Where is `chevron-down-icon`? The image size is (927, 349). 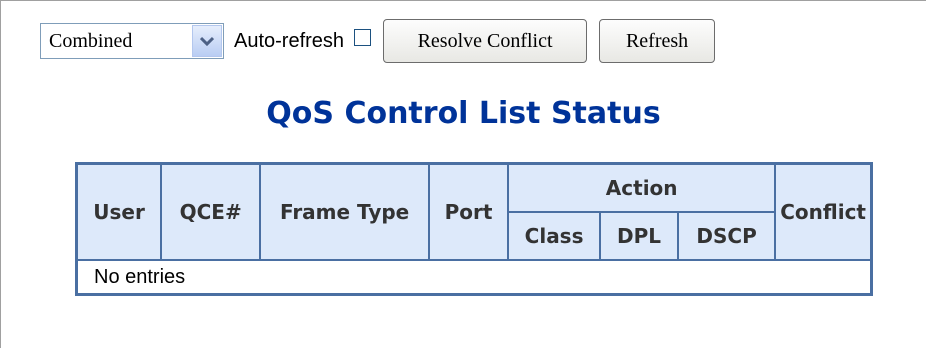
chevron-down-icon is located at coordinates (207, 41).